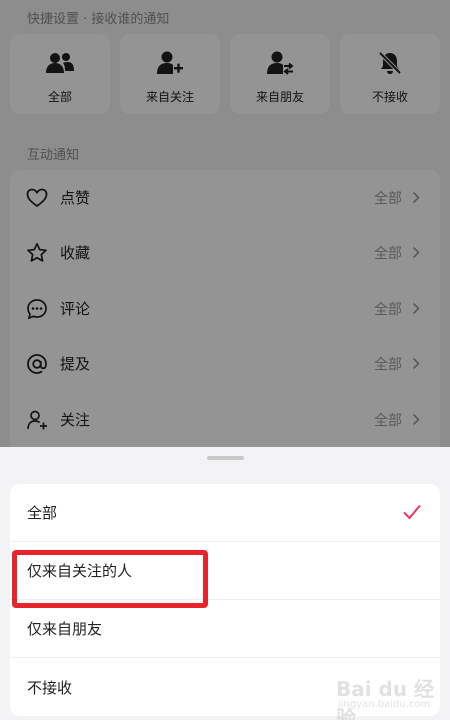 The image size is (450, 720). I want to click on watermark-url: jingyan.baidu.com, so click(384, 704).